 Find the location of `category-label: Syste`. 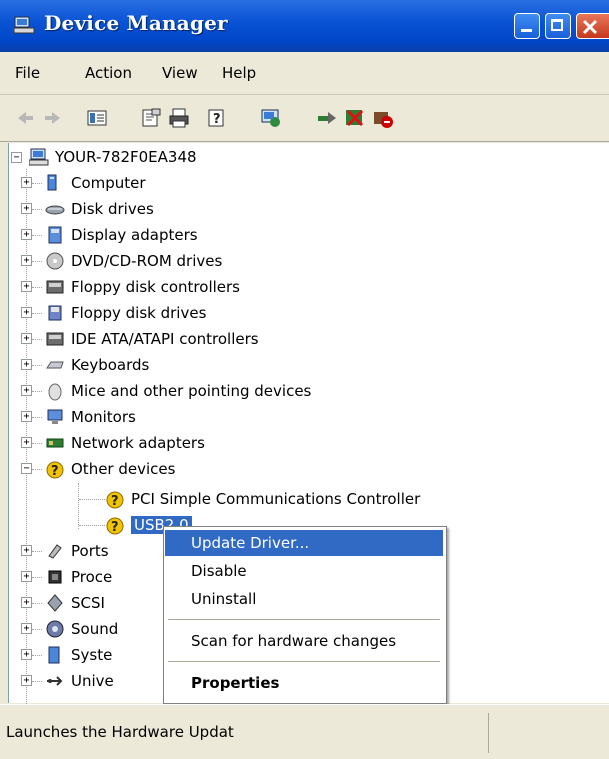

category-label: Syste is located at coordinates (92, 655).